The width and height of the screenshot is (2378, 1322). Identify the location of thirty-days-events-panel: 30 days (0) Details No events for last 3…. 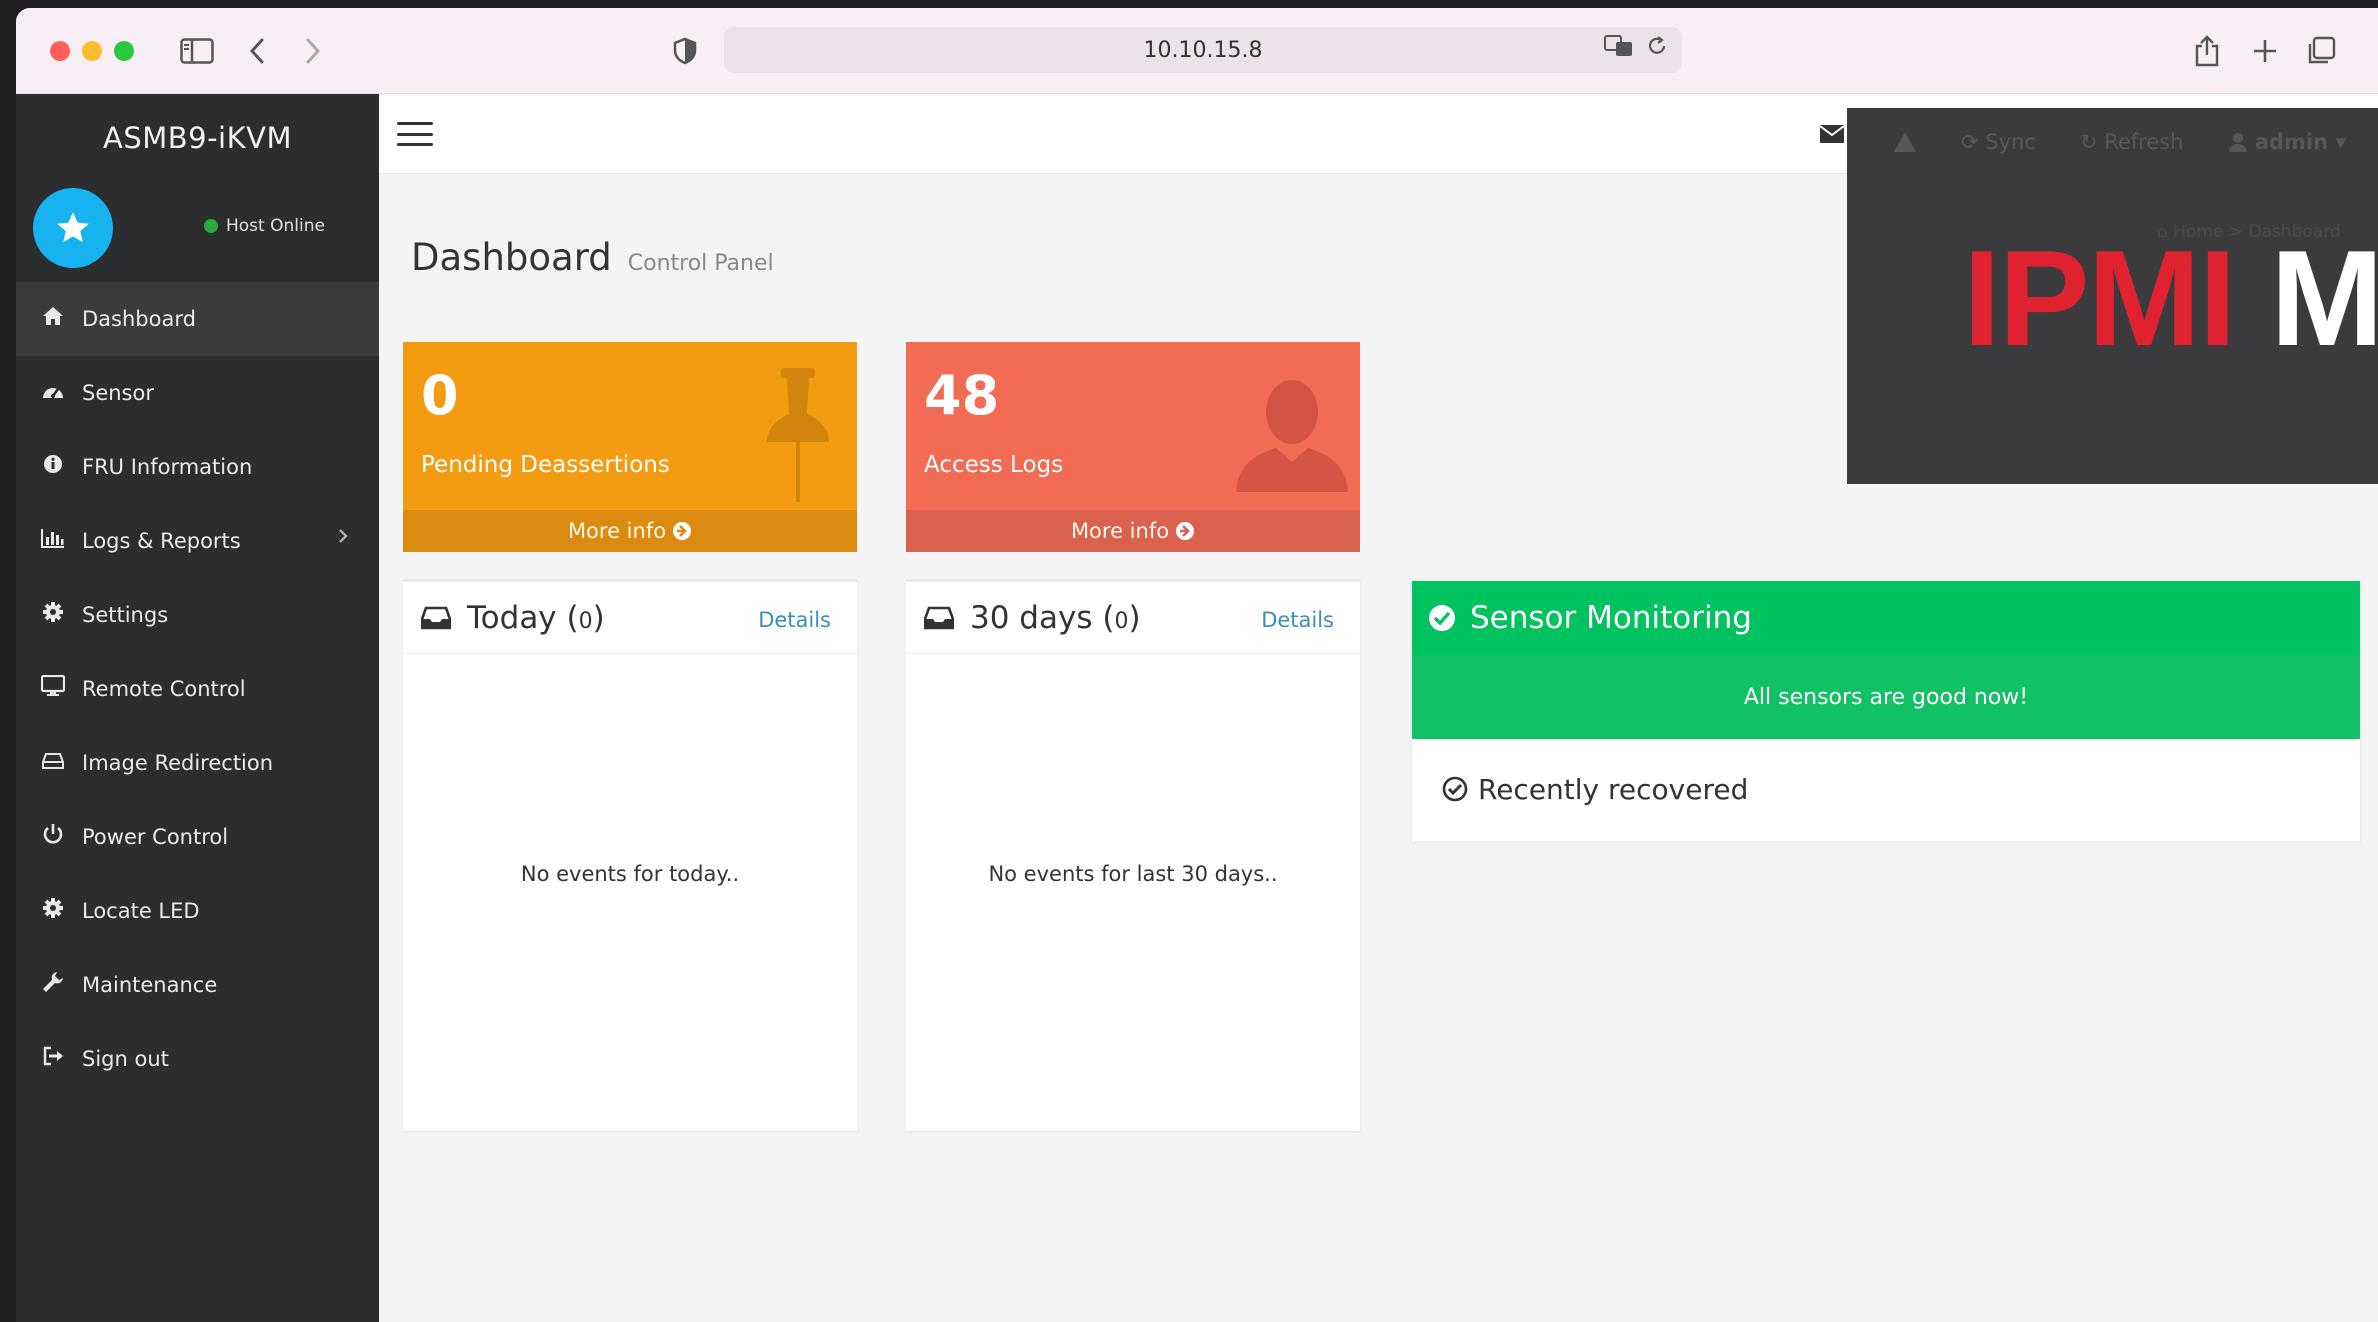
(1133, 855).